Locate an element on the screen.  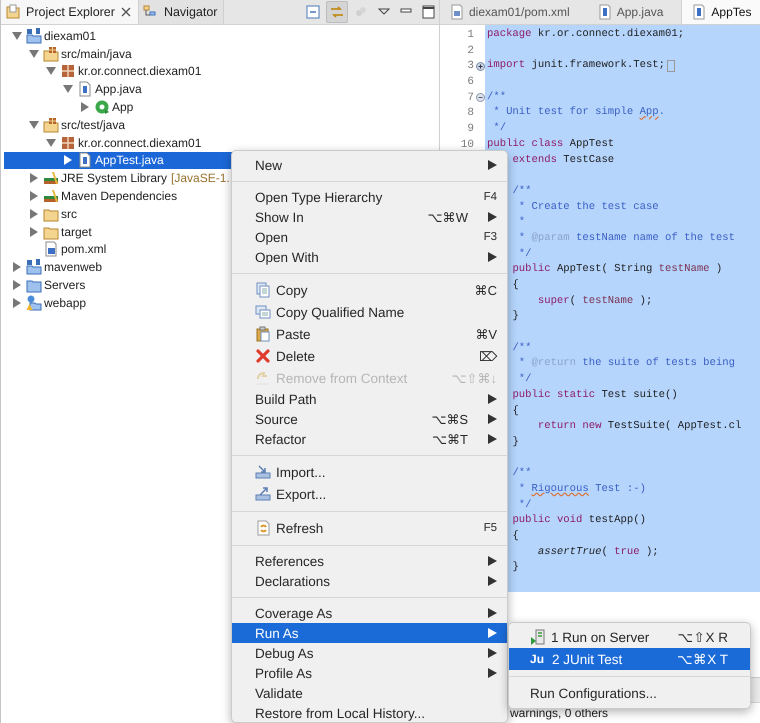
remove-context-icon is located at coordinates (263, 378).